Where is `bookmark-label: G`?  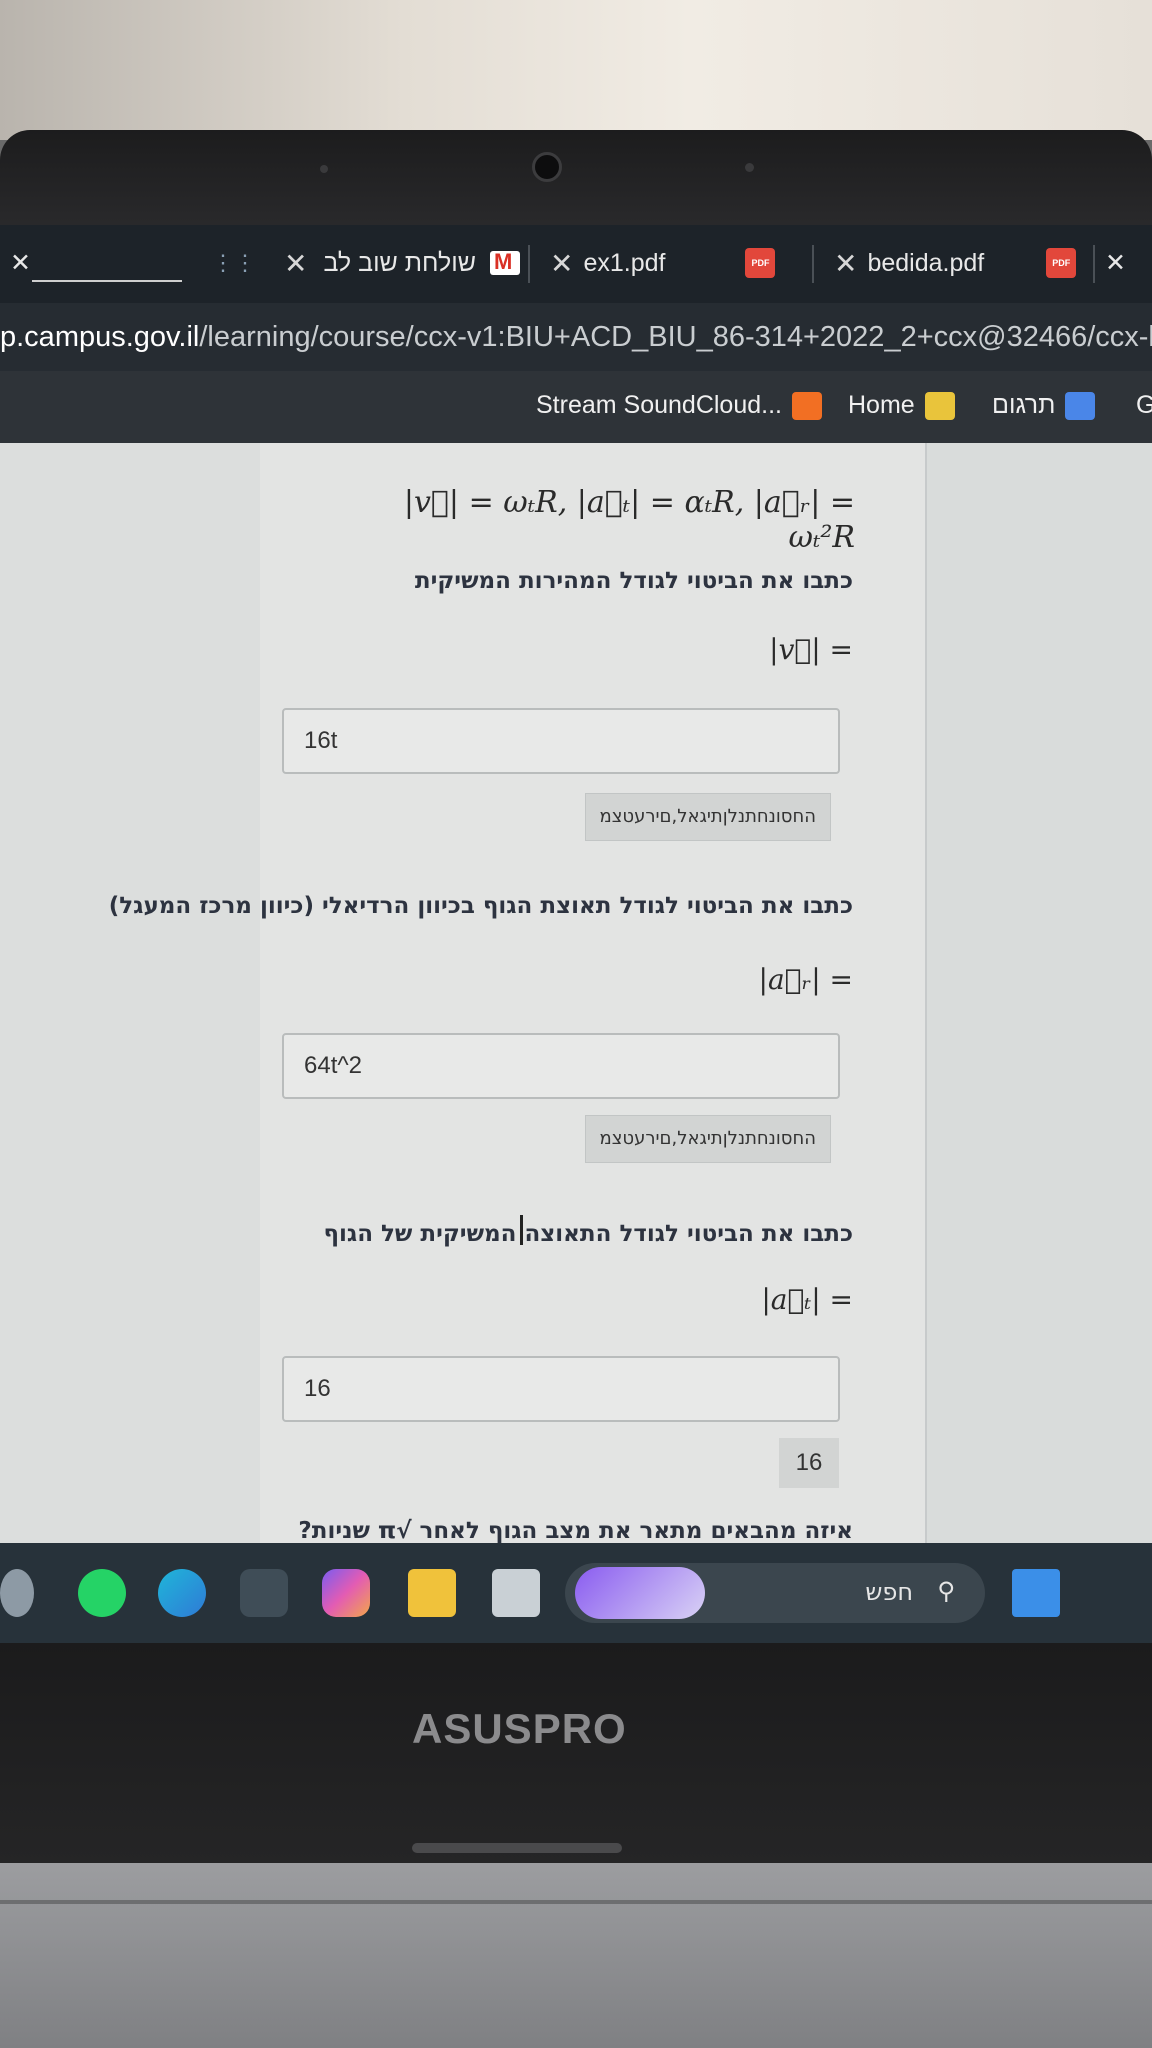 bookmark-label: G is located at coordinates (1144, 405).